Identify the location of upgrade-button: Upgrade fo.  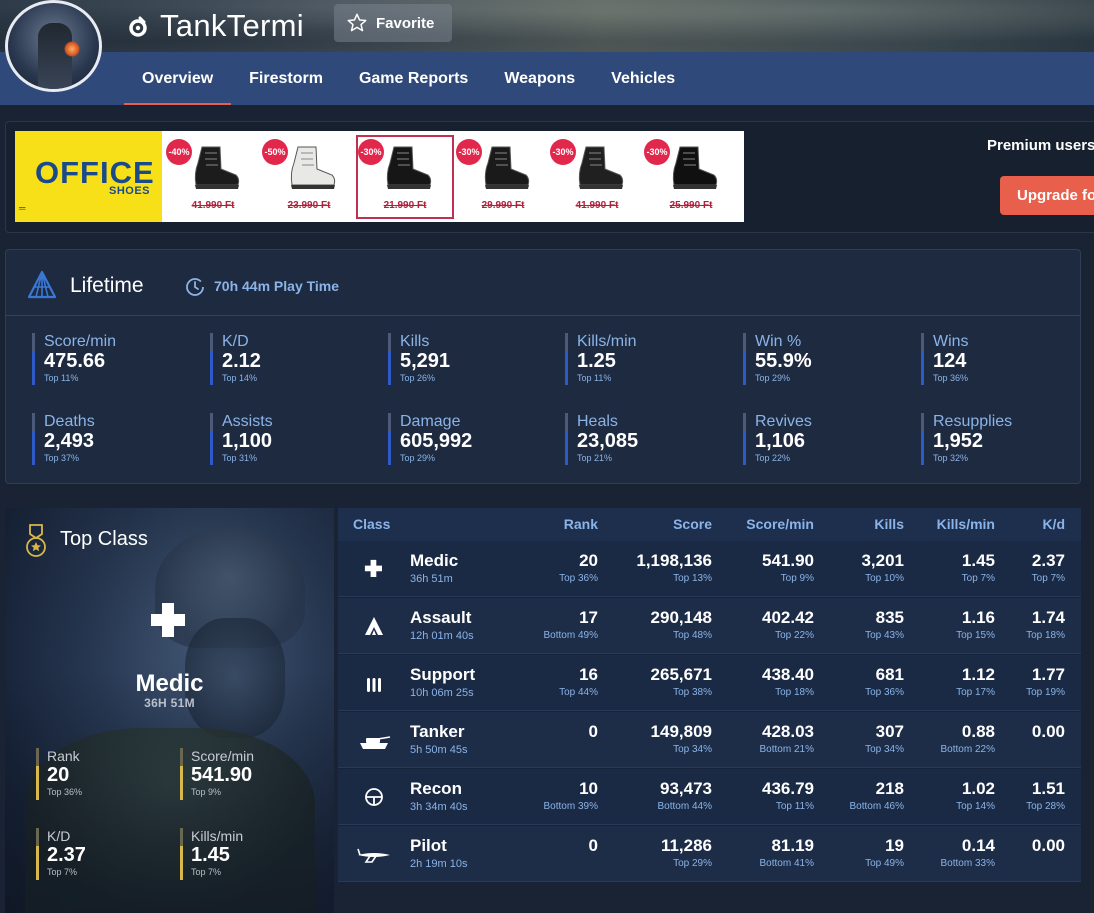
(1047, 195).